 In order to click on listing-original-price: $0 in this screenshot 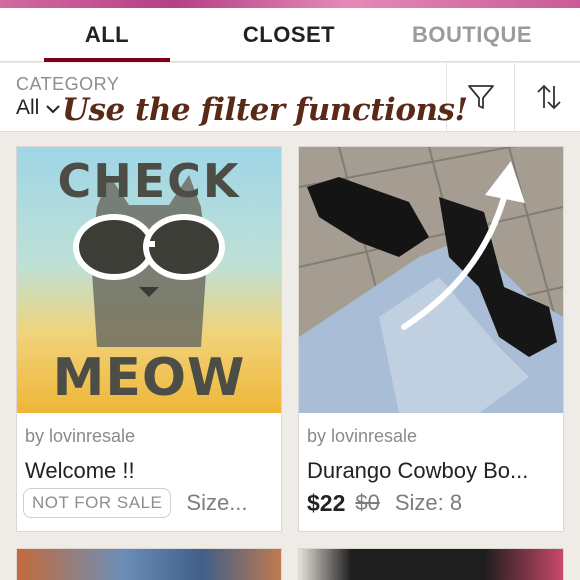, I will do `click(367, 502)`.